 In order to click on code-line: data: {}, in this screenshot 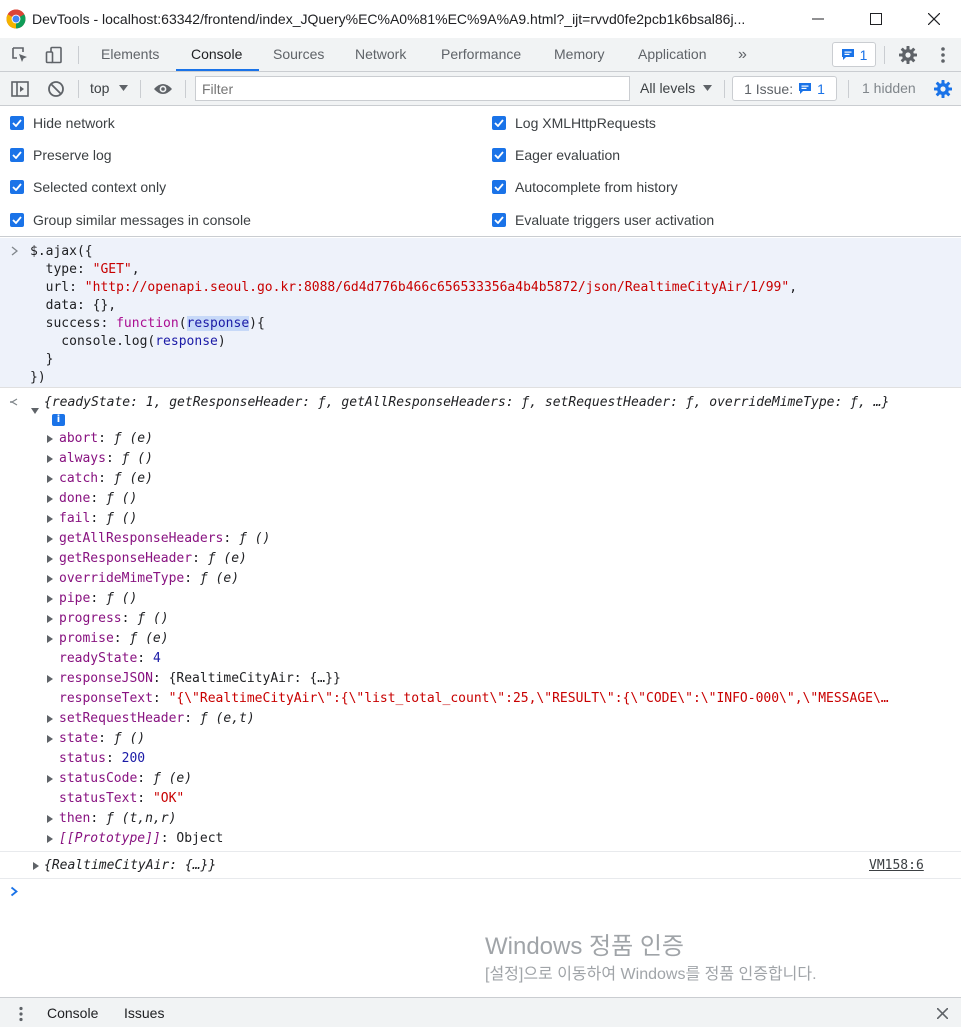, I will do `click(73, 305)`.